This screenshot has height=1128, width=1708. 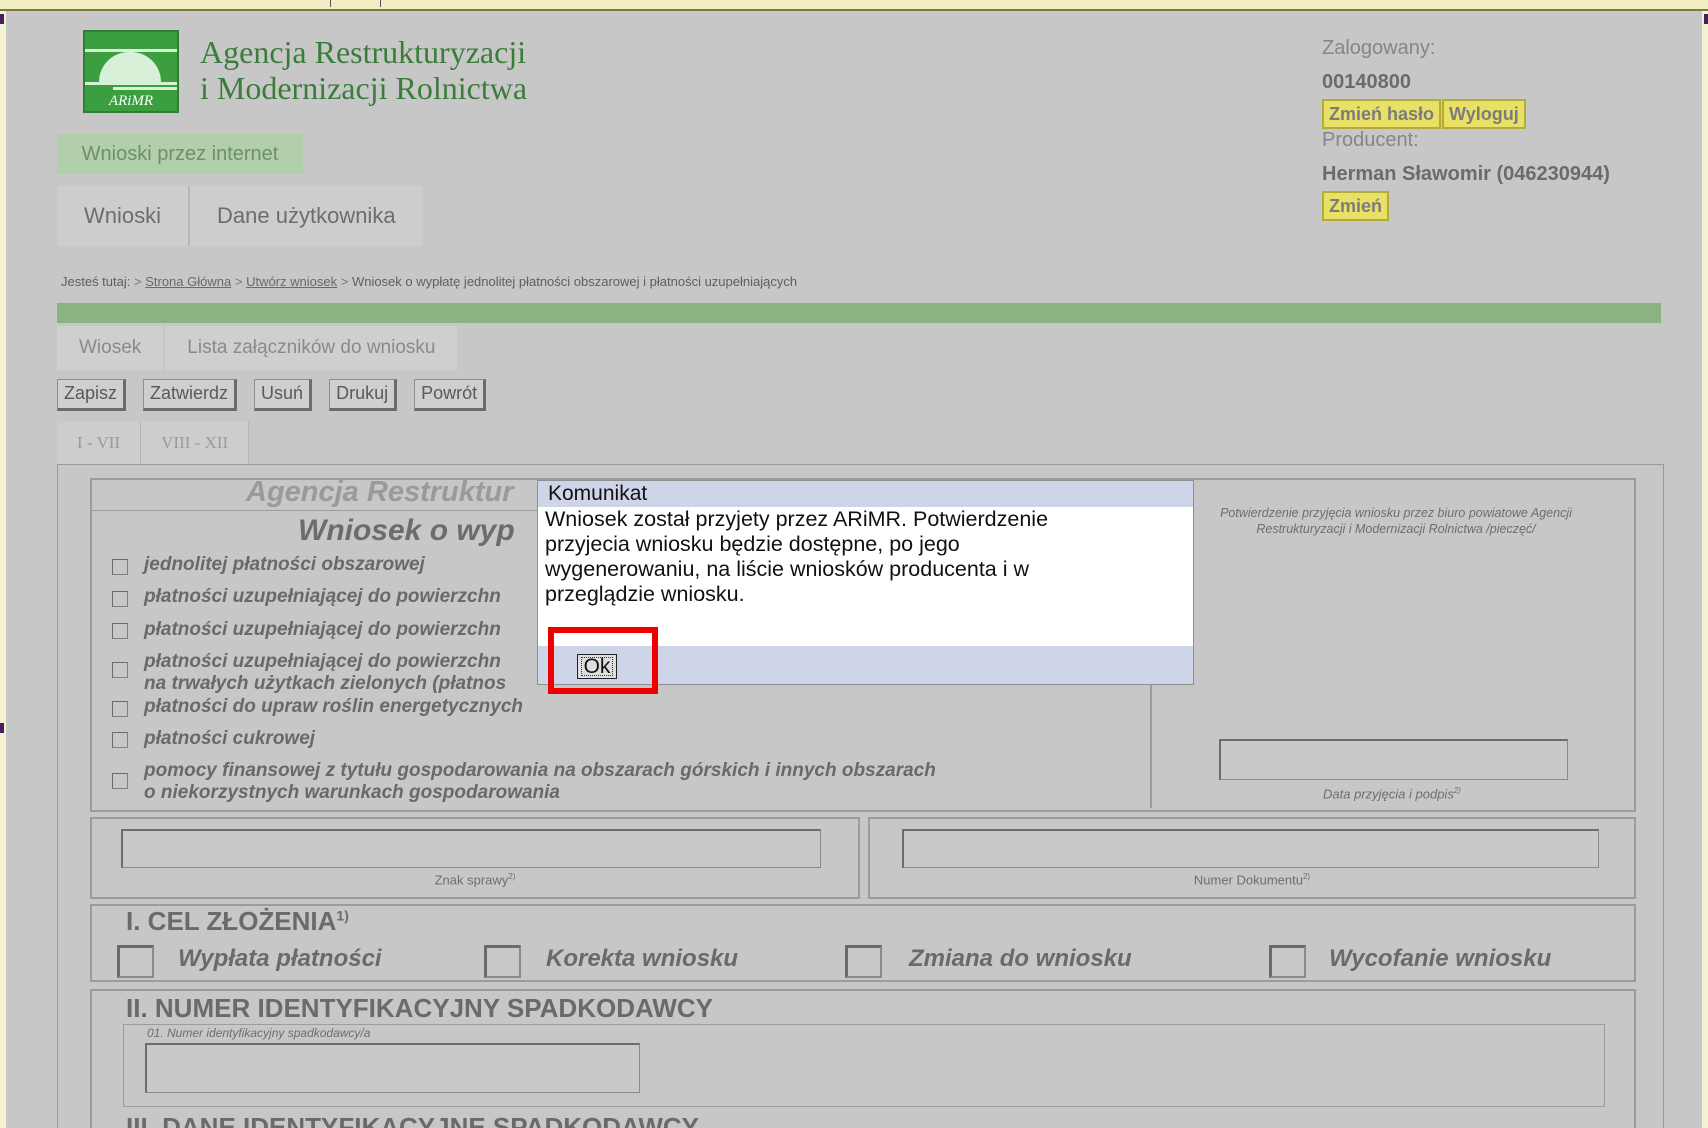 What do you see at coordinates (471, 848) in the screenshot?
I see `case-number-field` at bounding box center [471, 848].